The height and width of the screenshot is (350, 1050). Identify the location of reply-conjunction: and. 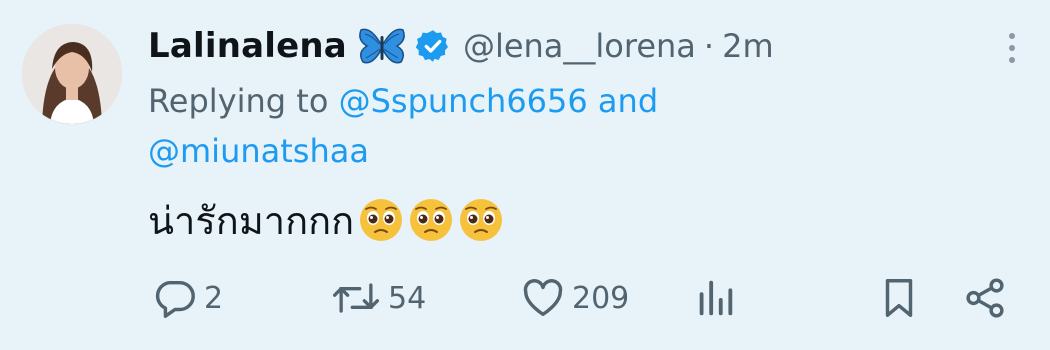
(628, 101).